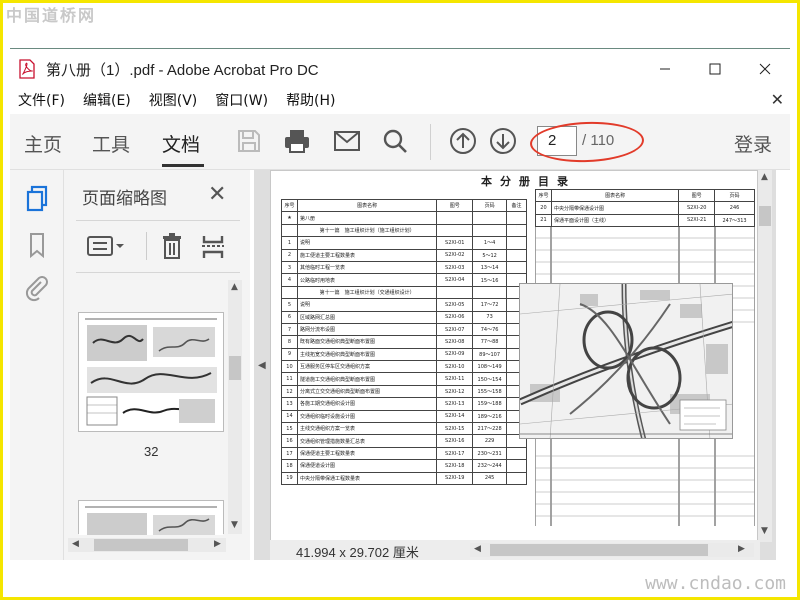 This screenshot has height=600, width=800. What do you see at coordinates (503, 141) in the screenshot?
I see `next-page-icon` at bounding box center [503, 141].